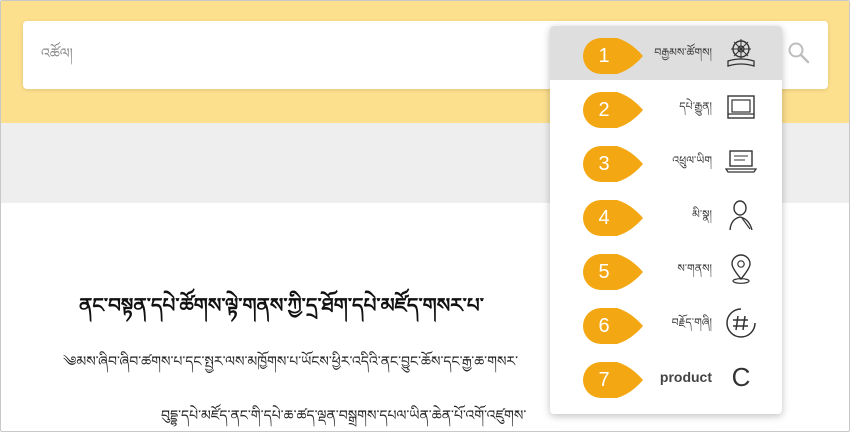 The image size is (850, 432). What do you see at coordinates (692, 160) in the screenshot?
I see `dropdown-item-label: འཕྲུལ་ཡིག` at bounding box center [692, 160].